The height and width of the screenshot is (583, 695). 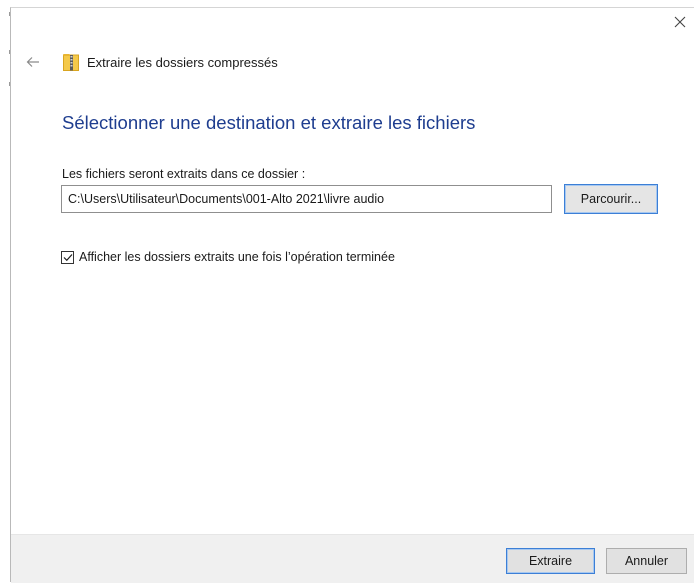 I want to click on close-icon, so click(x=680, y=22).